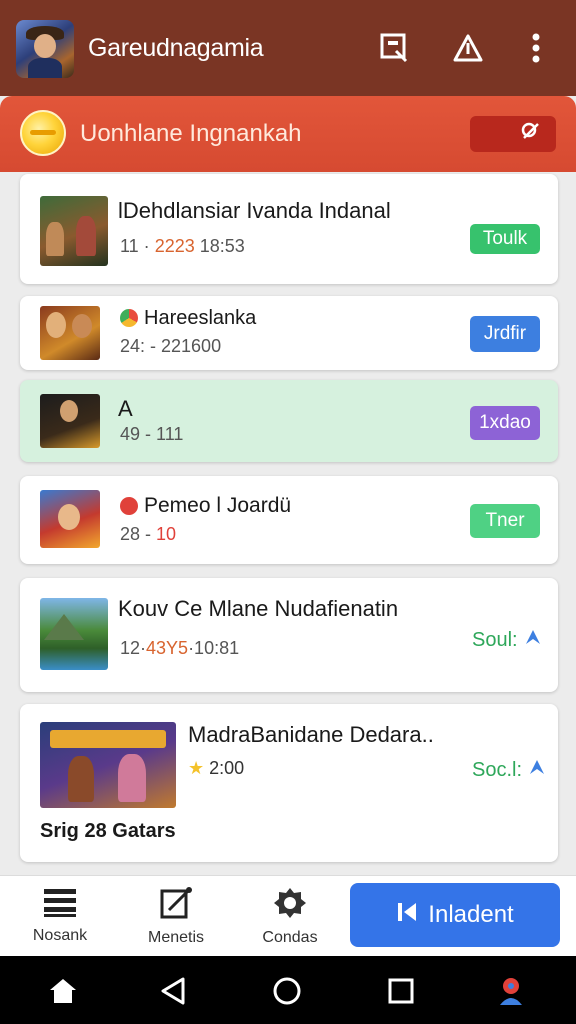  I want to click on assistant-icon, so click(511, 991).